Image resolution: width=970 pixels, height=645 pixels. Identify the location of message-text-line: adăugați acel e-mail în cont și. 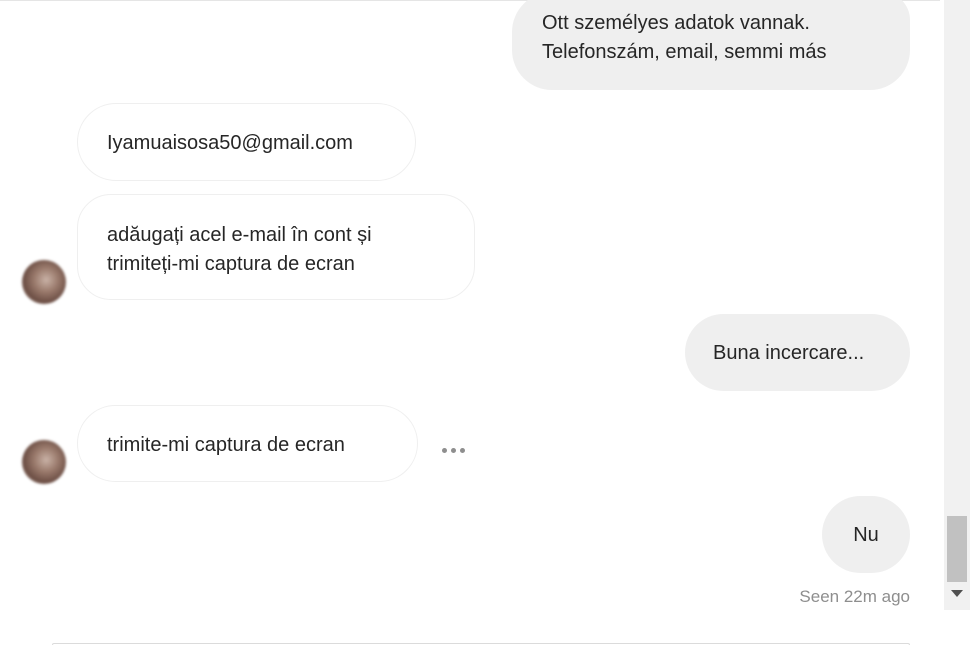
(239, 235).